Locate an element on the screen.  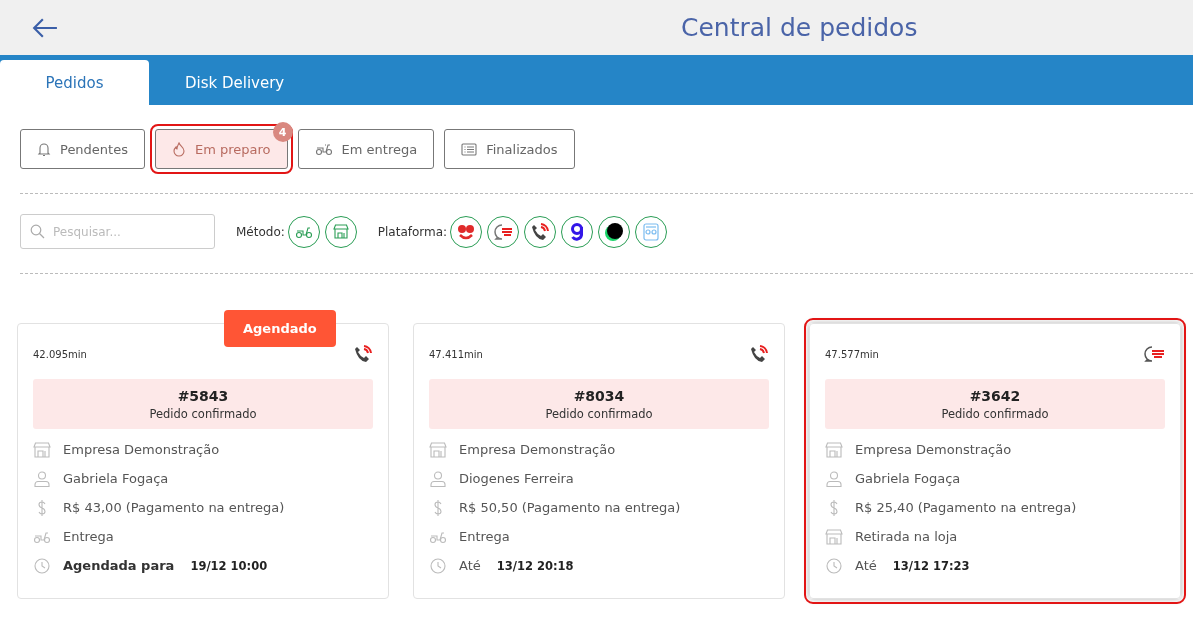
order-number: #3642 is located at coordinates (995, 395).